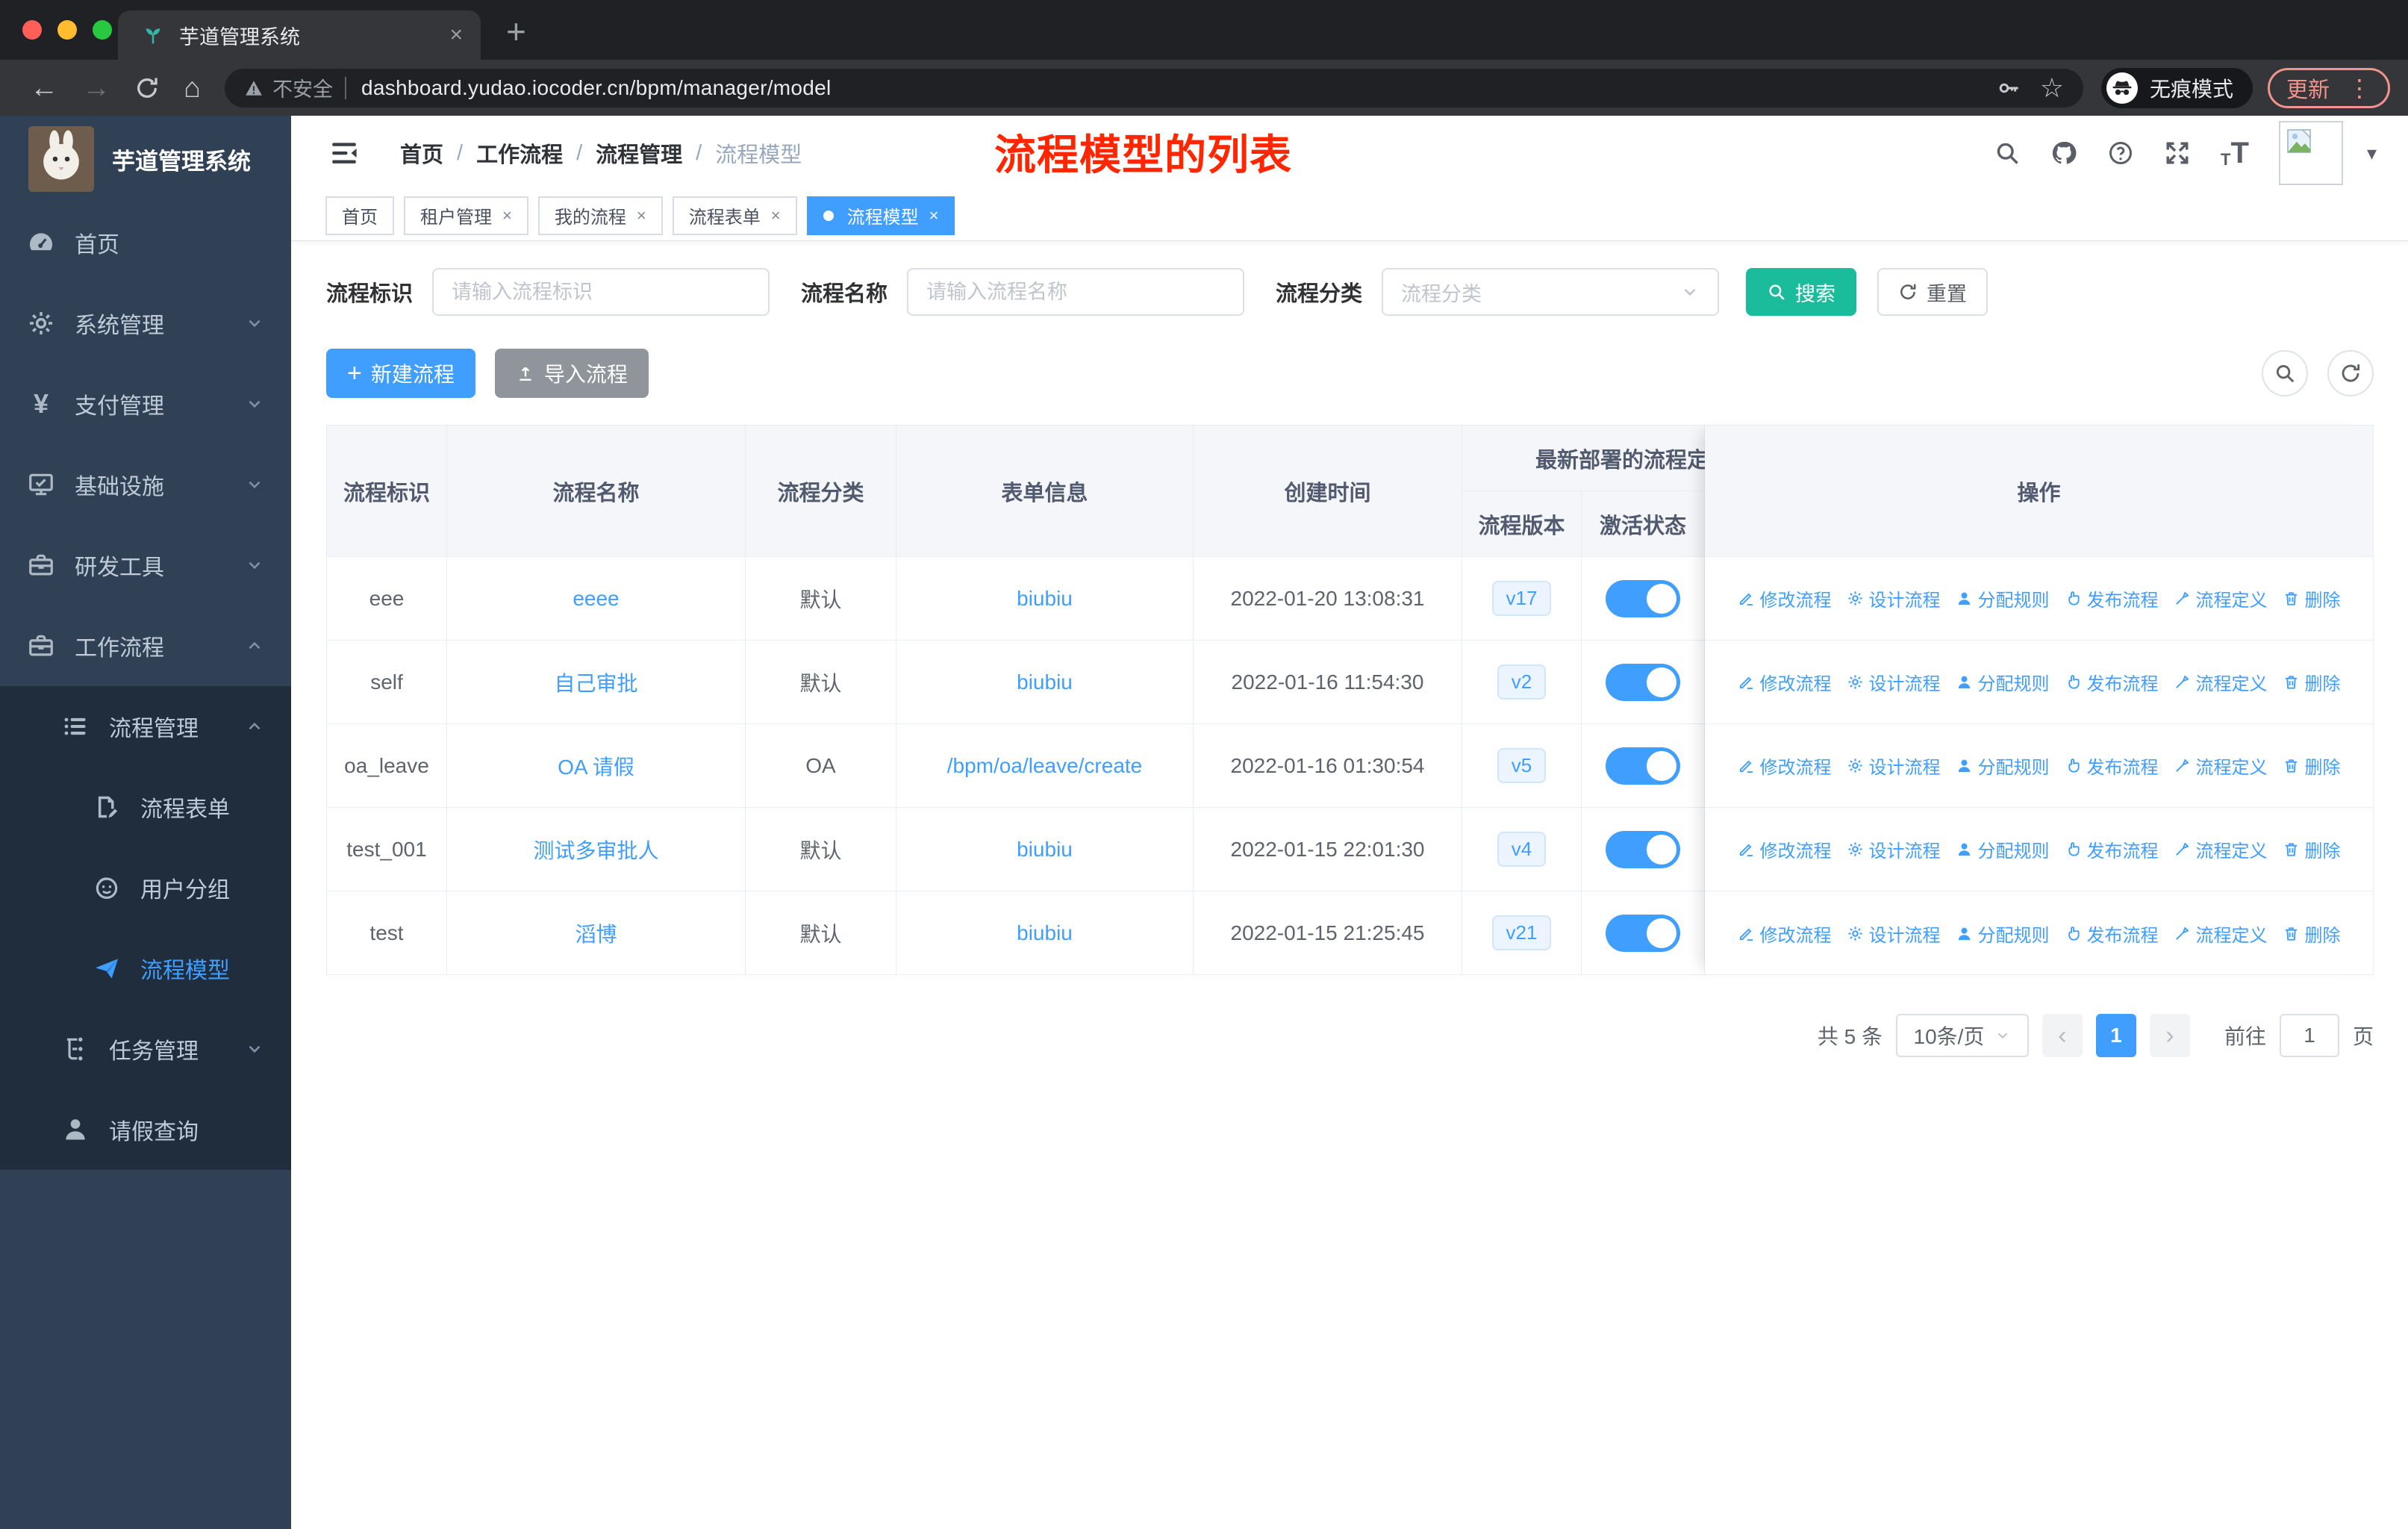 This screenshot has height=1529, width=2408. Describe the element at coordinates (2372, 153) in the screenshot. I see `avatar-caret-icon: ▾` at that location.